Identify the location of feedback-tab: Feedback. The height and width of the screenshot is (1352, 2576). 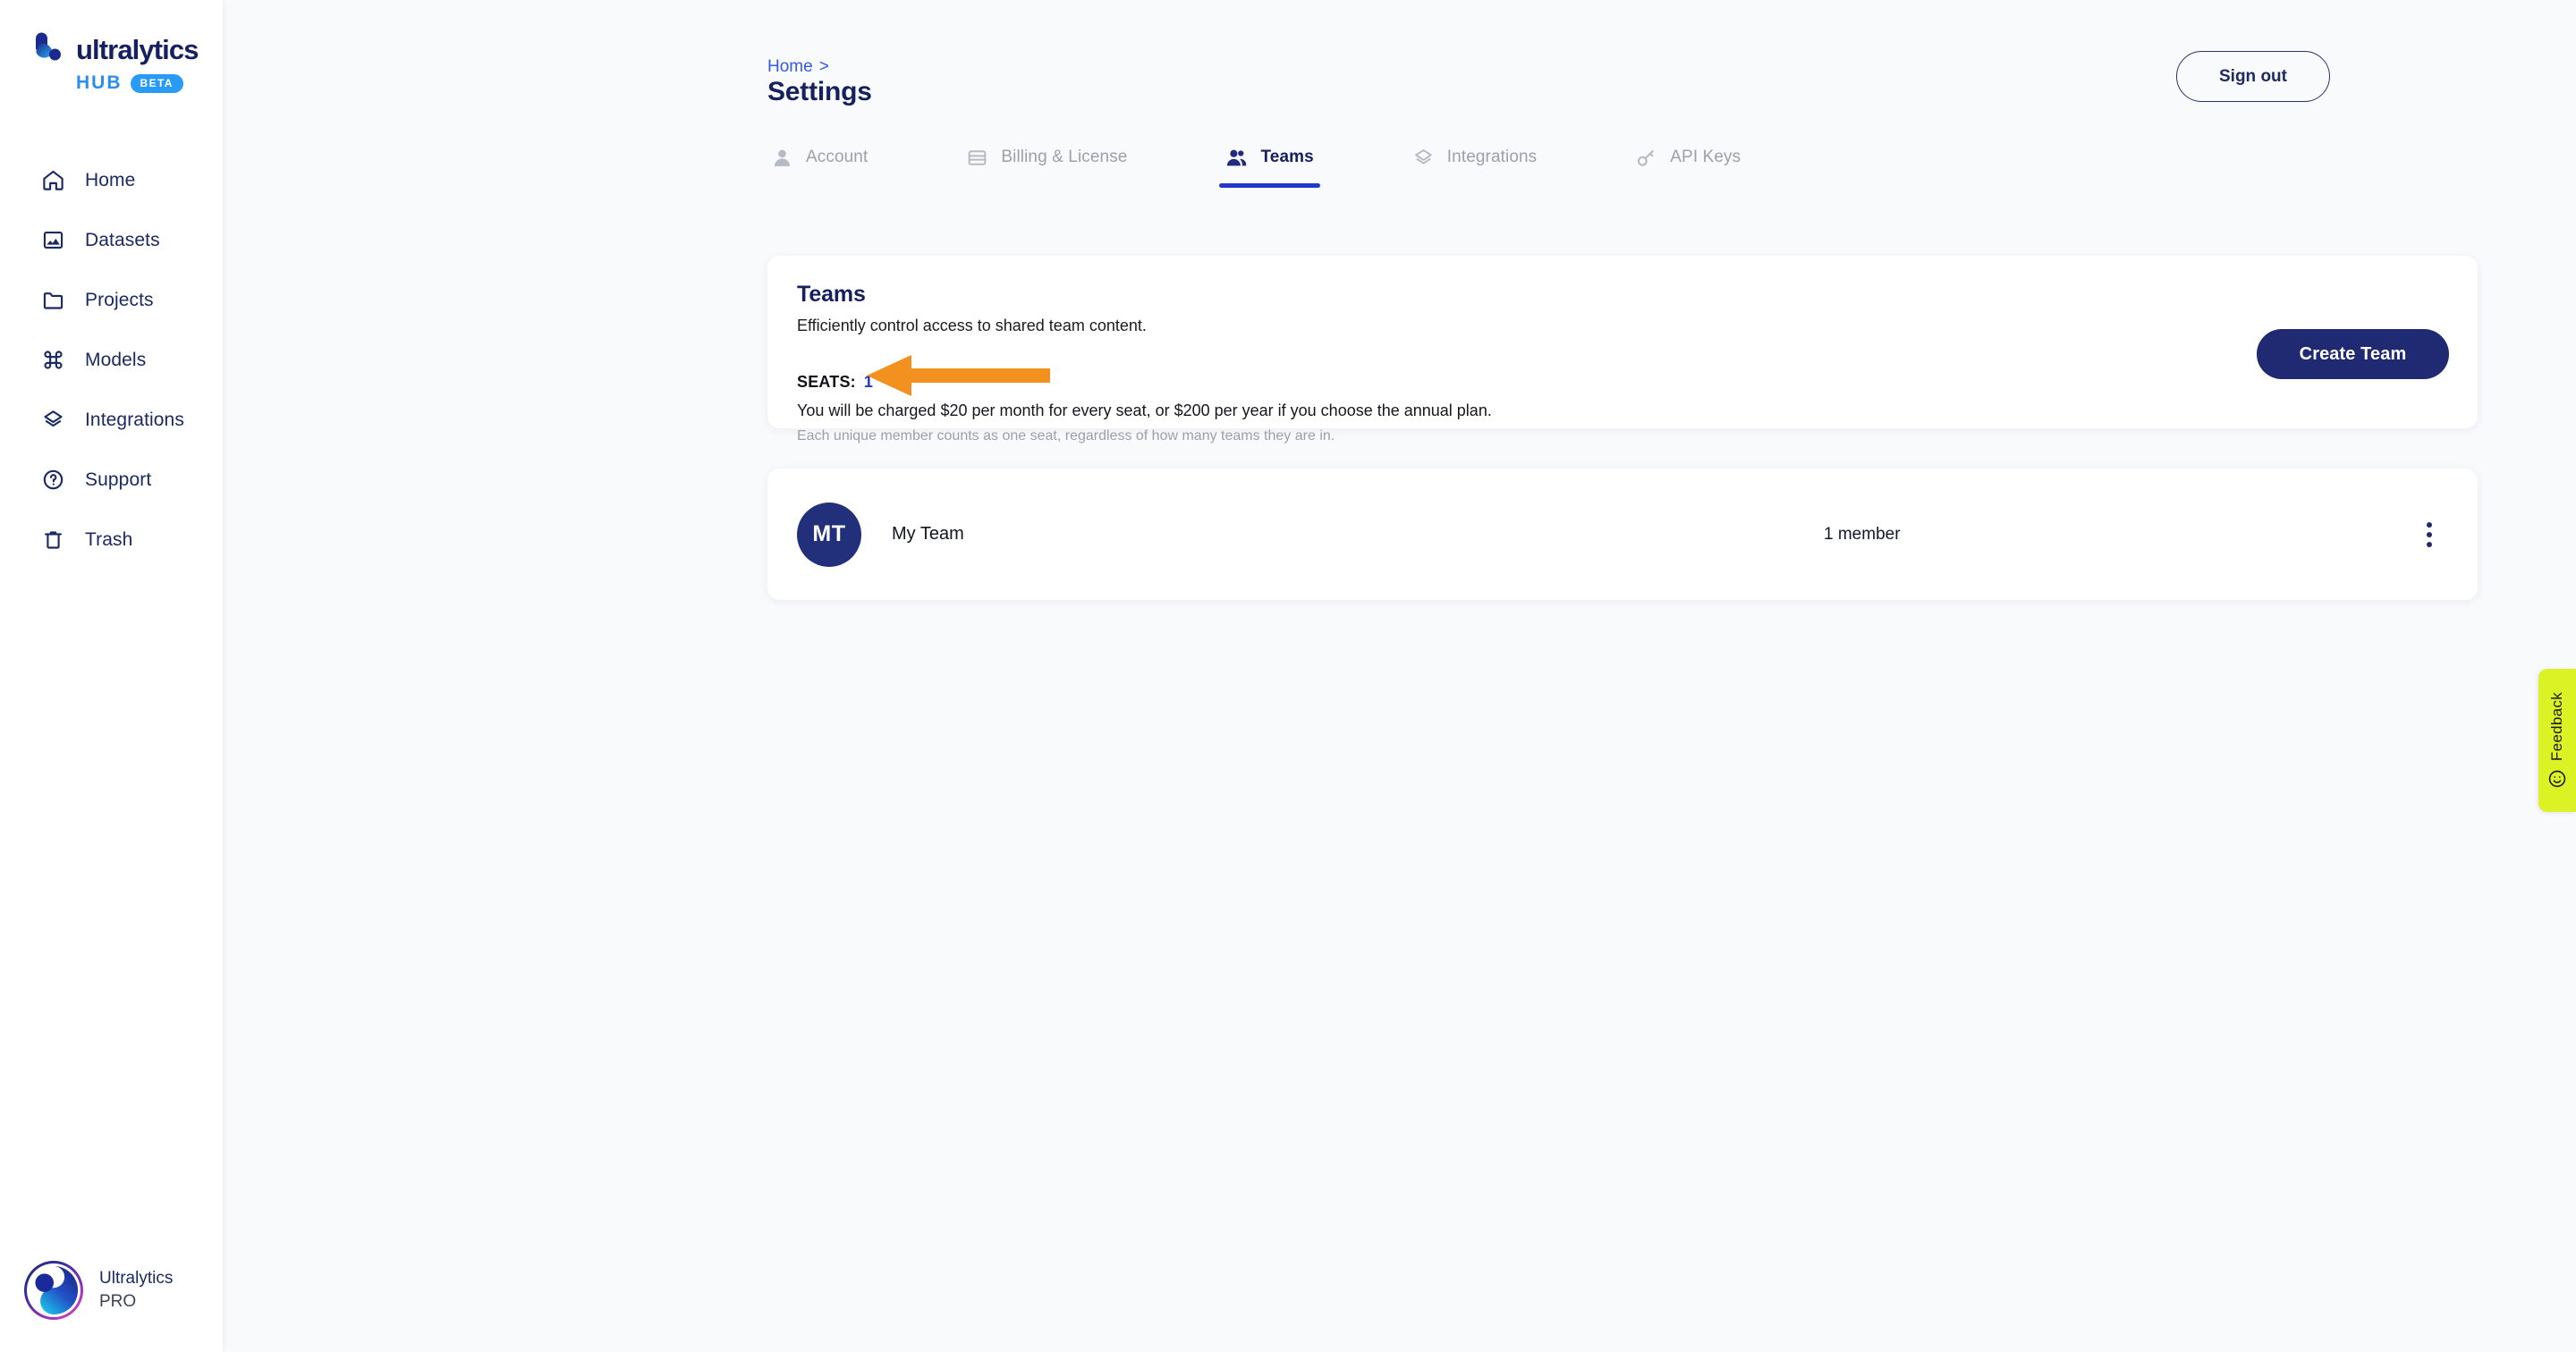
(2557, 740).